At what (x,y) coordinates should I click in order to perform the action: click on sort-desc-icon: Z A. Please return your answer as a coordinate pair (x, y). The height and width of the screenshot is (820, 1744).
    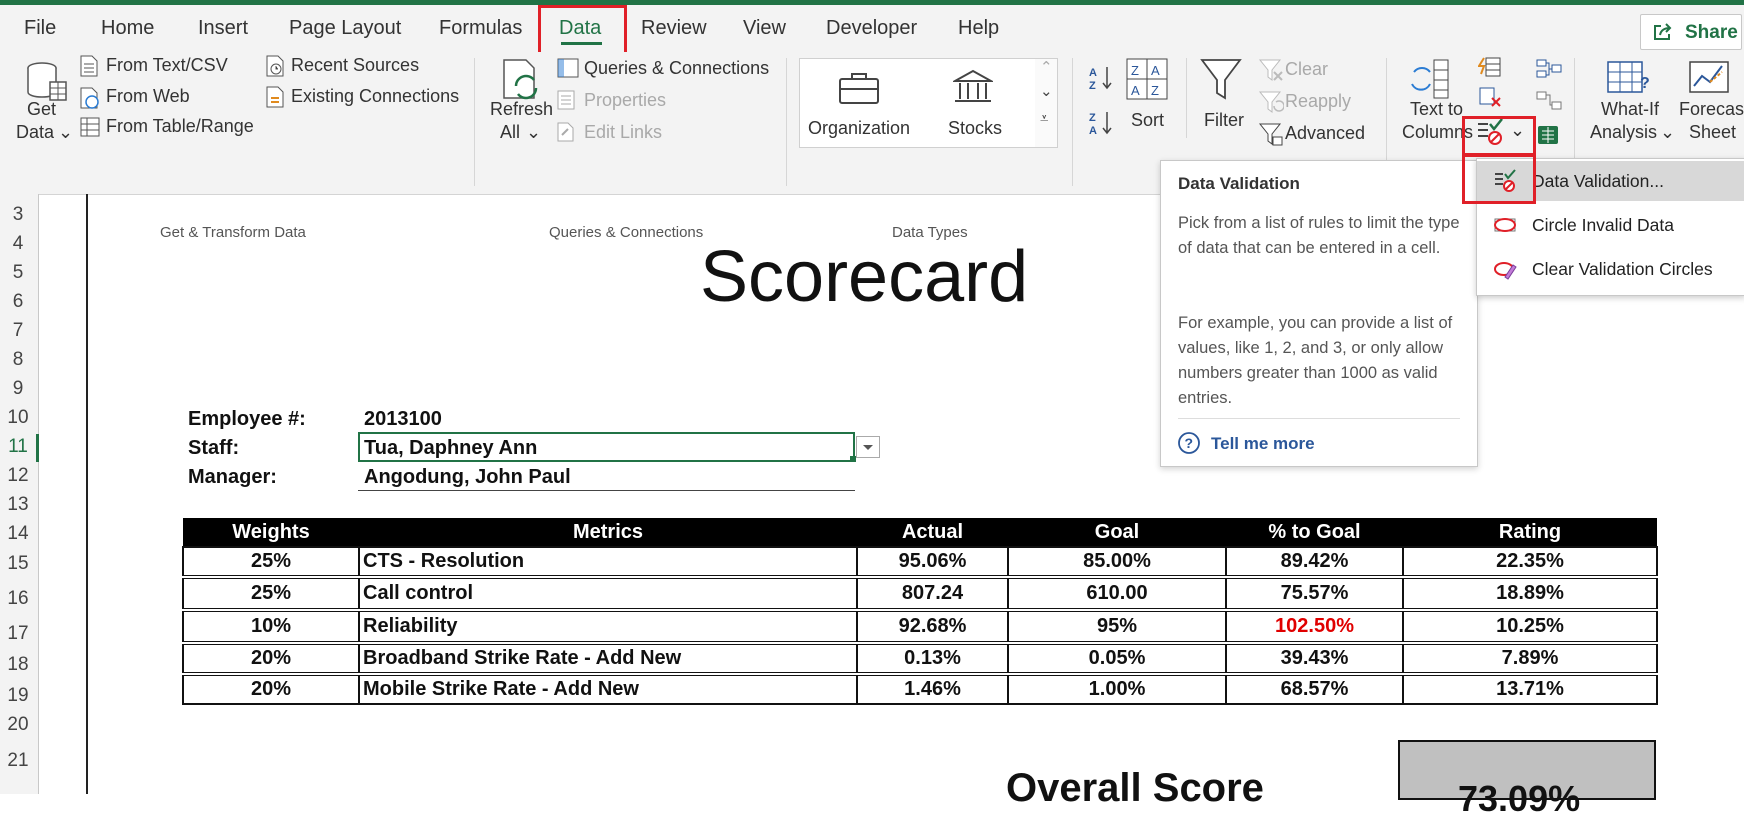
    Looking at the image, I should click on (1101, 123).